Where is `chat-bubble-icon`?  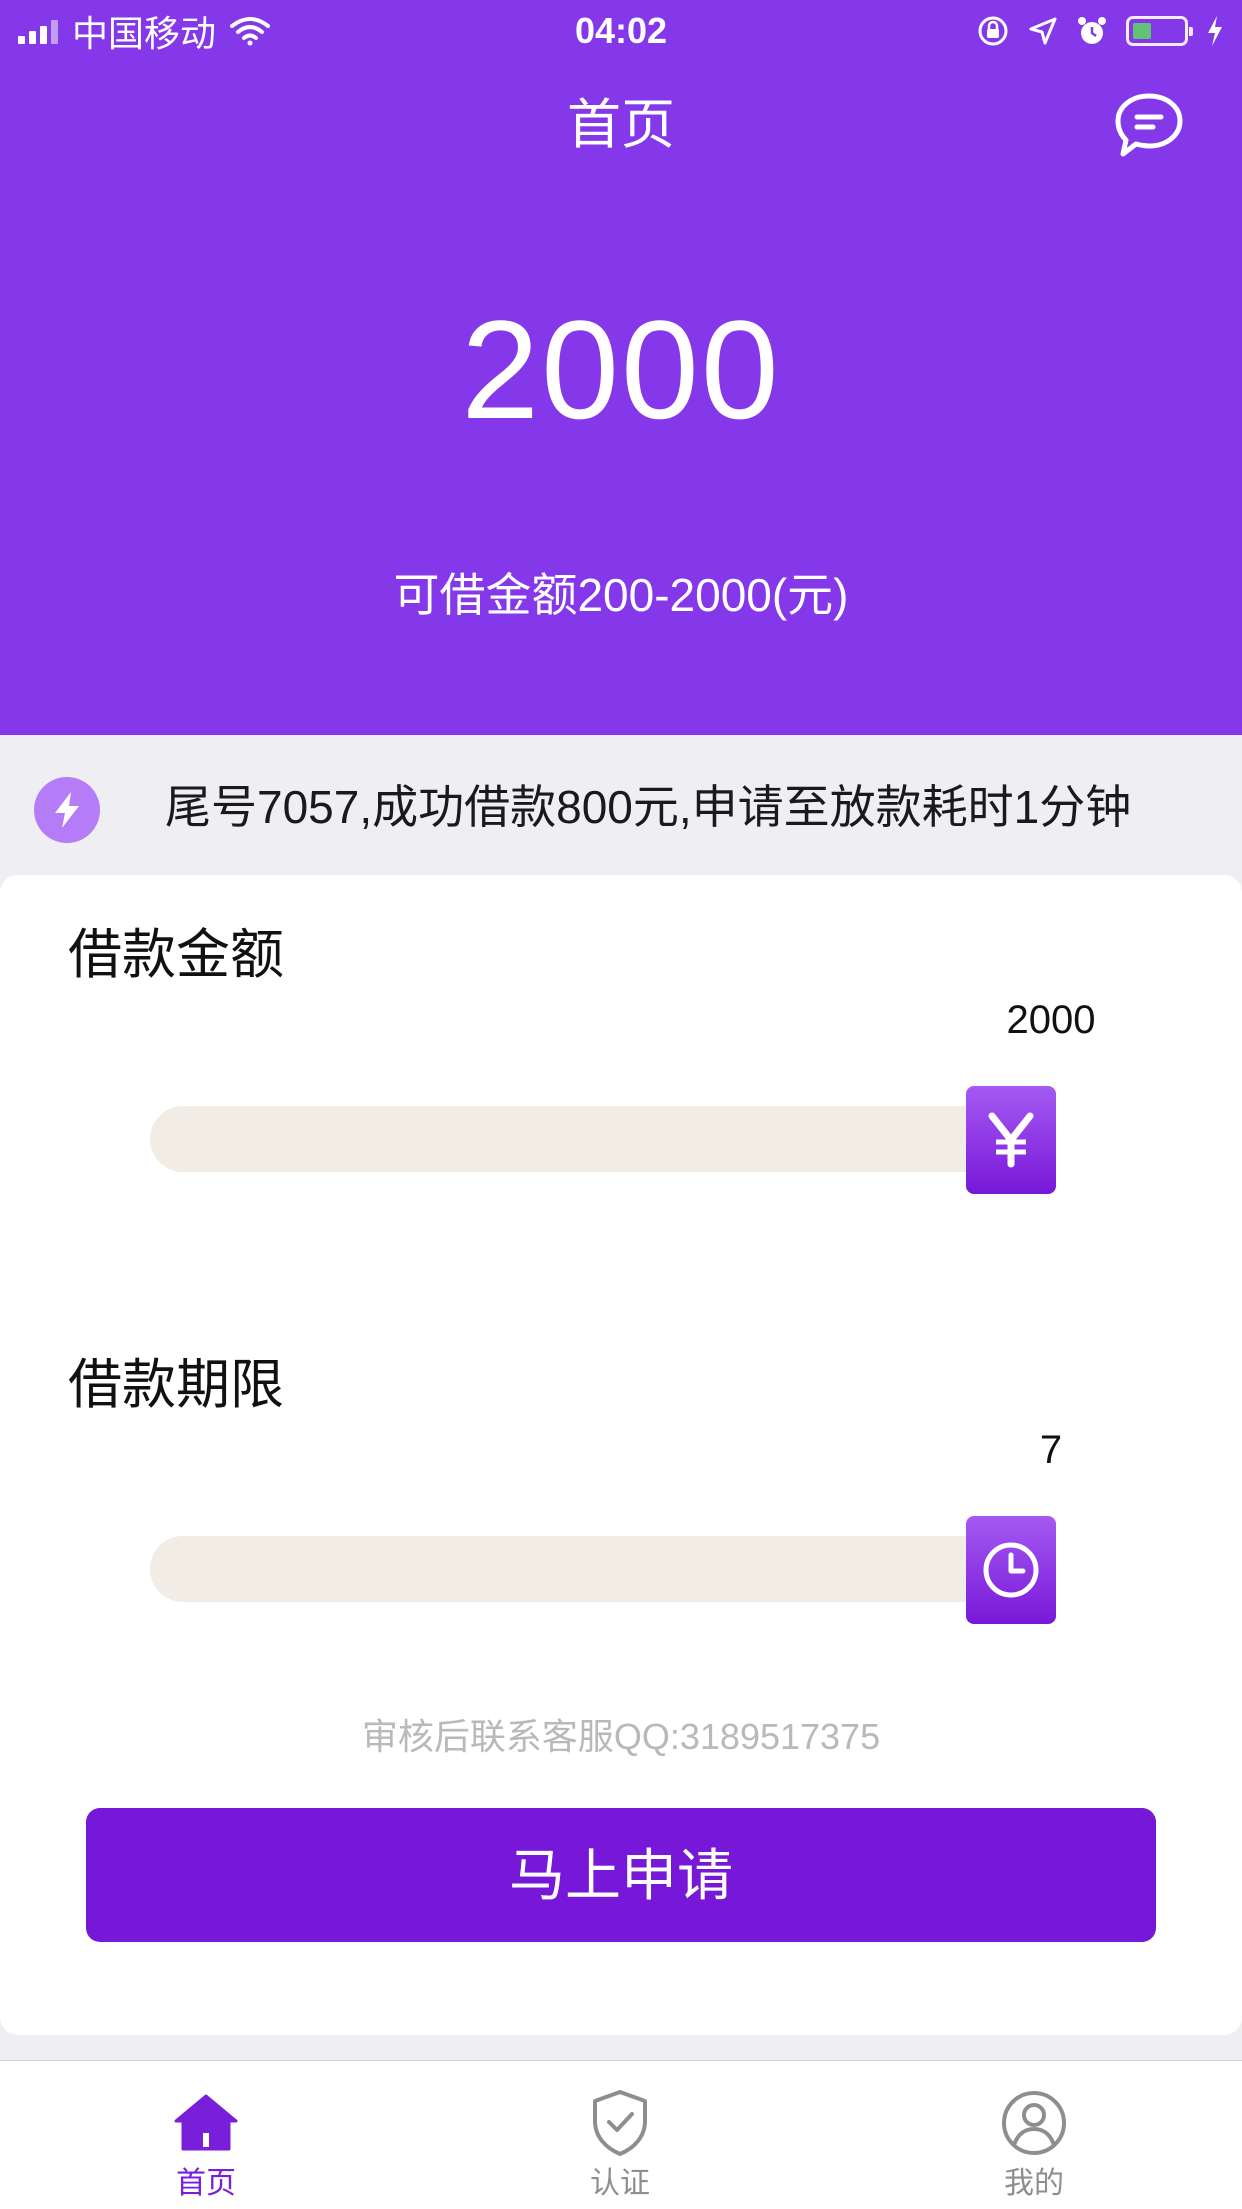 chat-bubble-icon is located at coordinates (1149, 125).